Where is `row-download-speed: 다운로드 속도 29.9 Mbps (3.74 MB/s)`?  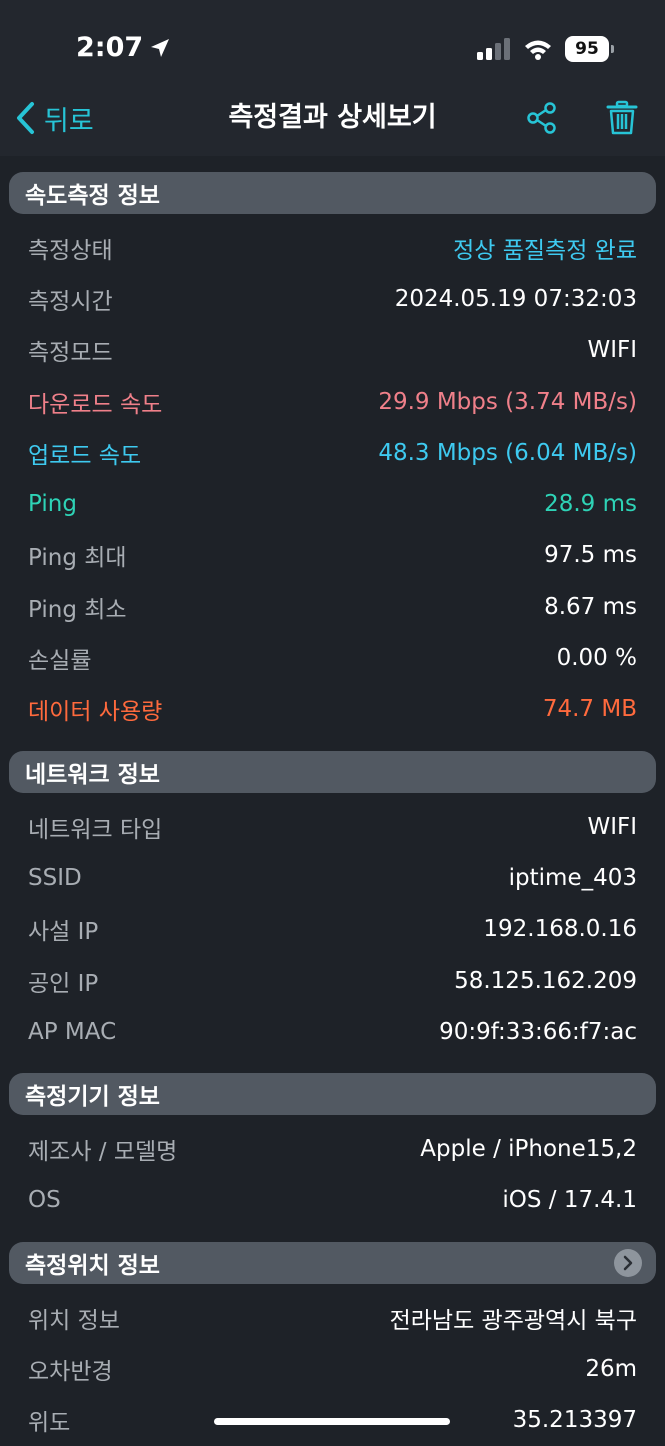
row-download-speed: 다운로드 속도 29.9 Mbps (3.74 MB/s) is located at coordinates (332, 401).